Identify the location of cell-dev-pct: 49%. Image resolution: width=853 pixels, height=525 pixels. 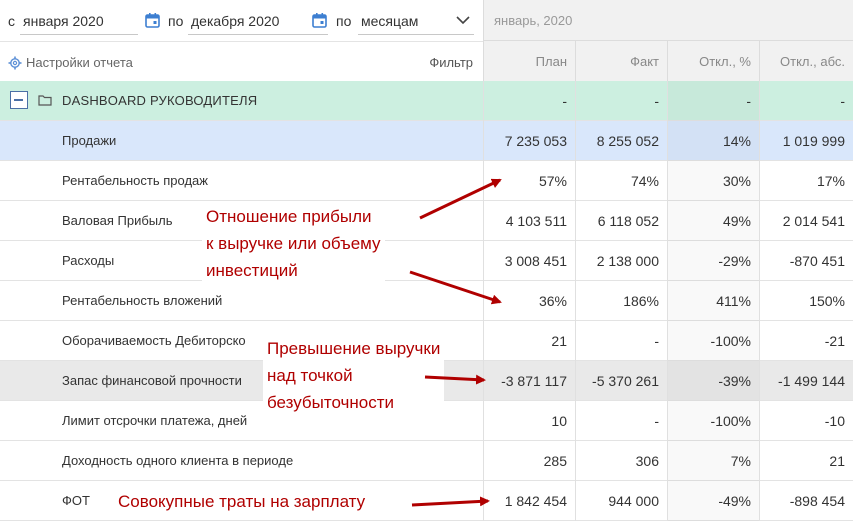
(713, 221).